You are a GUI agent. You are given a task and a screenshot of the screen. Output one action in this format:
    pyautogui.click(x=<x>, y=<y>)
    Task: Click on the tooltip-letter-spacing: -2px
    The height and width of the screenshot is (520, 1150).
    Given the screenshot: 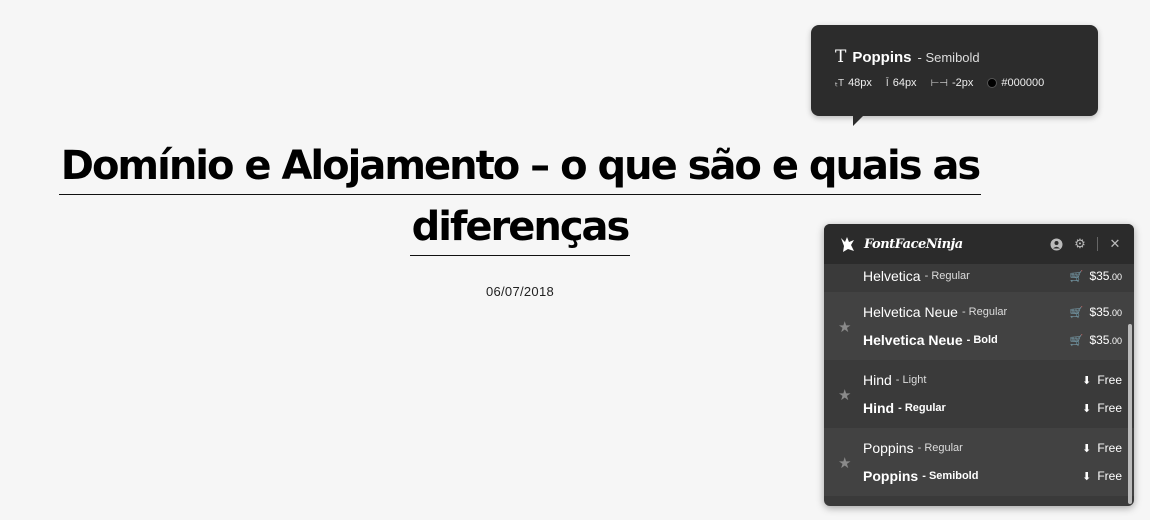 What is the action you would take?
    pyautogui.click(x=962, y=83)
    